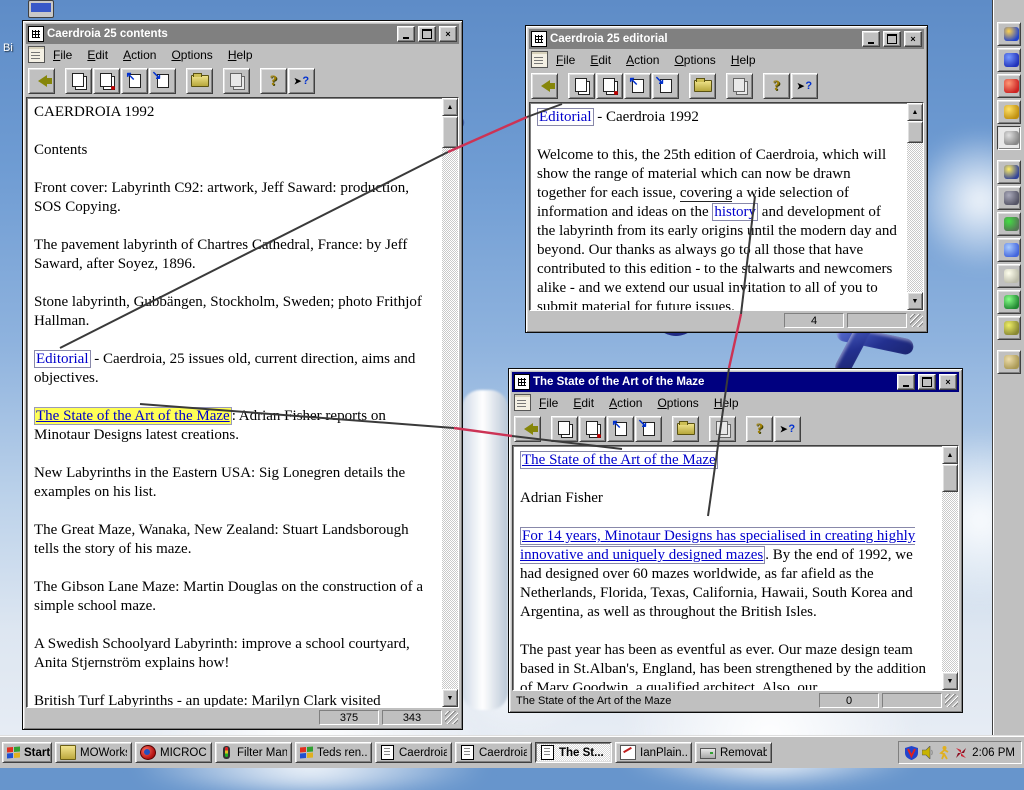 Image resolution: width=1024 pixels, height=790 pixels. Describe the element at coordinates (609, 86) in the screenshot. I see `replace-pages-button` at that location.